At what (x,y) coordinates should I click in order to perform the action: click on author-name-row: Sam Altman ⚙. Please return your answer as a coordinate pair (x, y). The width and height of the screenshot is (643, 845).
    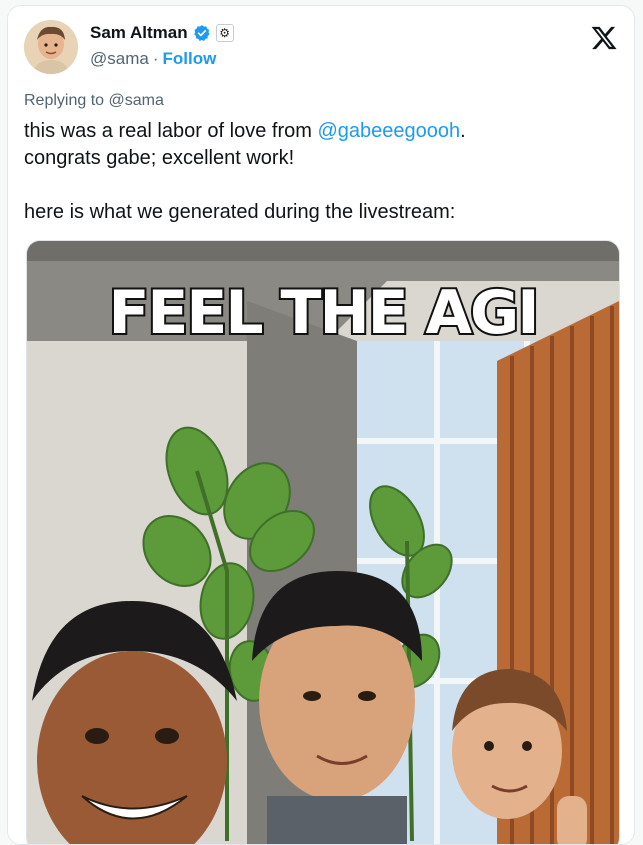
    Looking at the image, I should click on (162, 33).